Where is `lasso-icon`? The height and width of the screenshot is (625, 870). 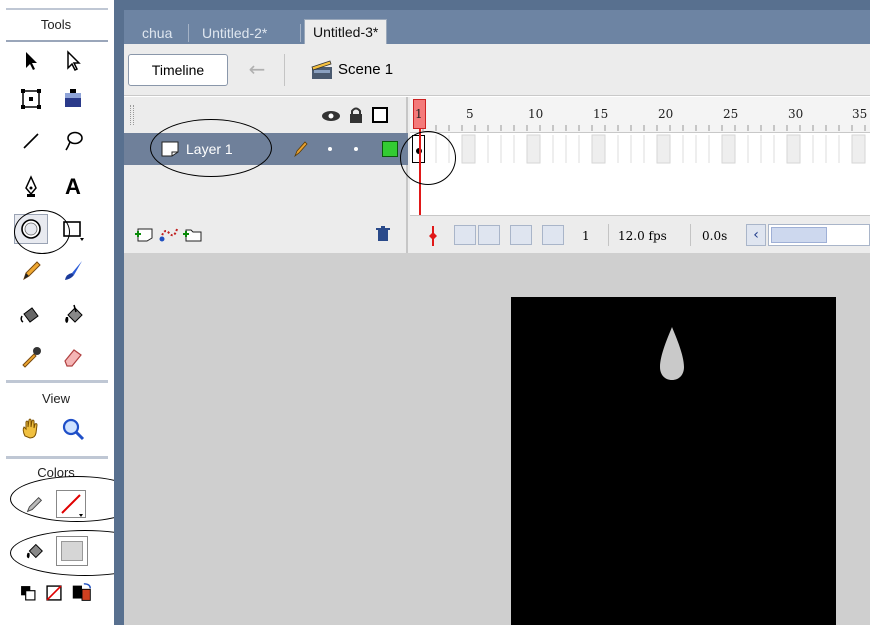
lasso-icon is located at coordinates (74, 141).